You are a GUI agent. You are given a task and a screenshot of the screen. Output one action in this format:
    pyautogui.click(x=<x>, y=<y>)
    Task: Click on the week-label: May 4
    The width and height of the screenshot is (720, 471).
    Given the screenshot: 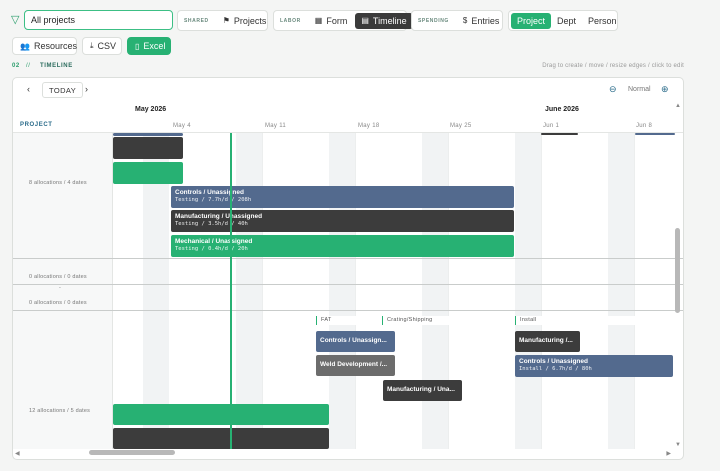 What is the action you would take?
    pyautogui.click(x=182, y=126)
    